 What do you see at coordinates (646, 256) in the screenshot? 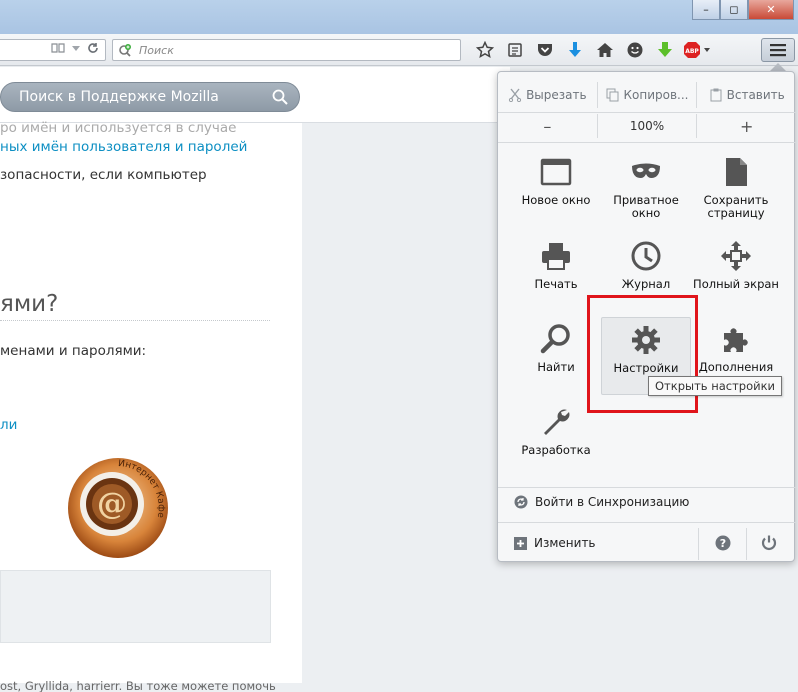
I see `clock-icon` at bounding box center [646, 256].